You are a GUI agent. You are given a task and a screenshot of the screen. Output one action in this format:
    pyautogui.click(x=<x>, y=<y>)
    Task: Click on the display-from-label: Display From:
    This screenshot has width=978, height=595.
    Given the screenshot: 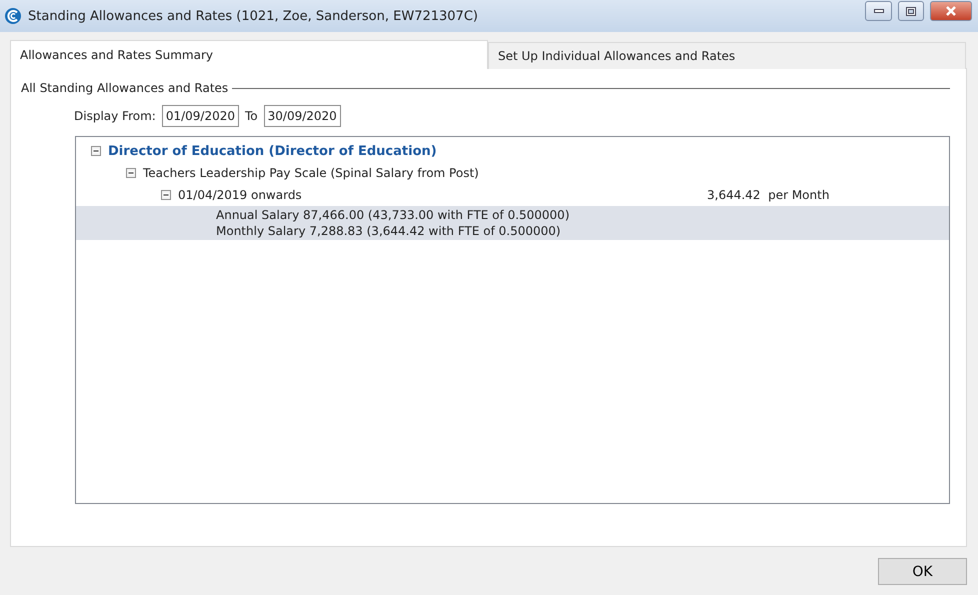 What is the action you would take?
    pyautogui.click(x=115, y=116)
    